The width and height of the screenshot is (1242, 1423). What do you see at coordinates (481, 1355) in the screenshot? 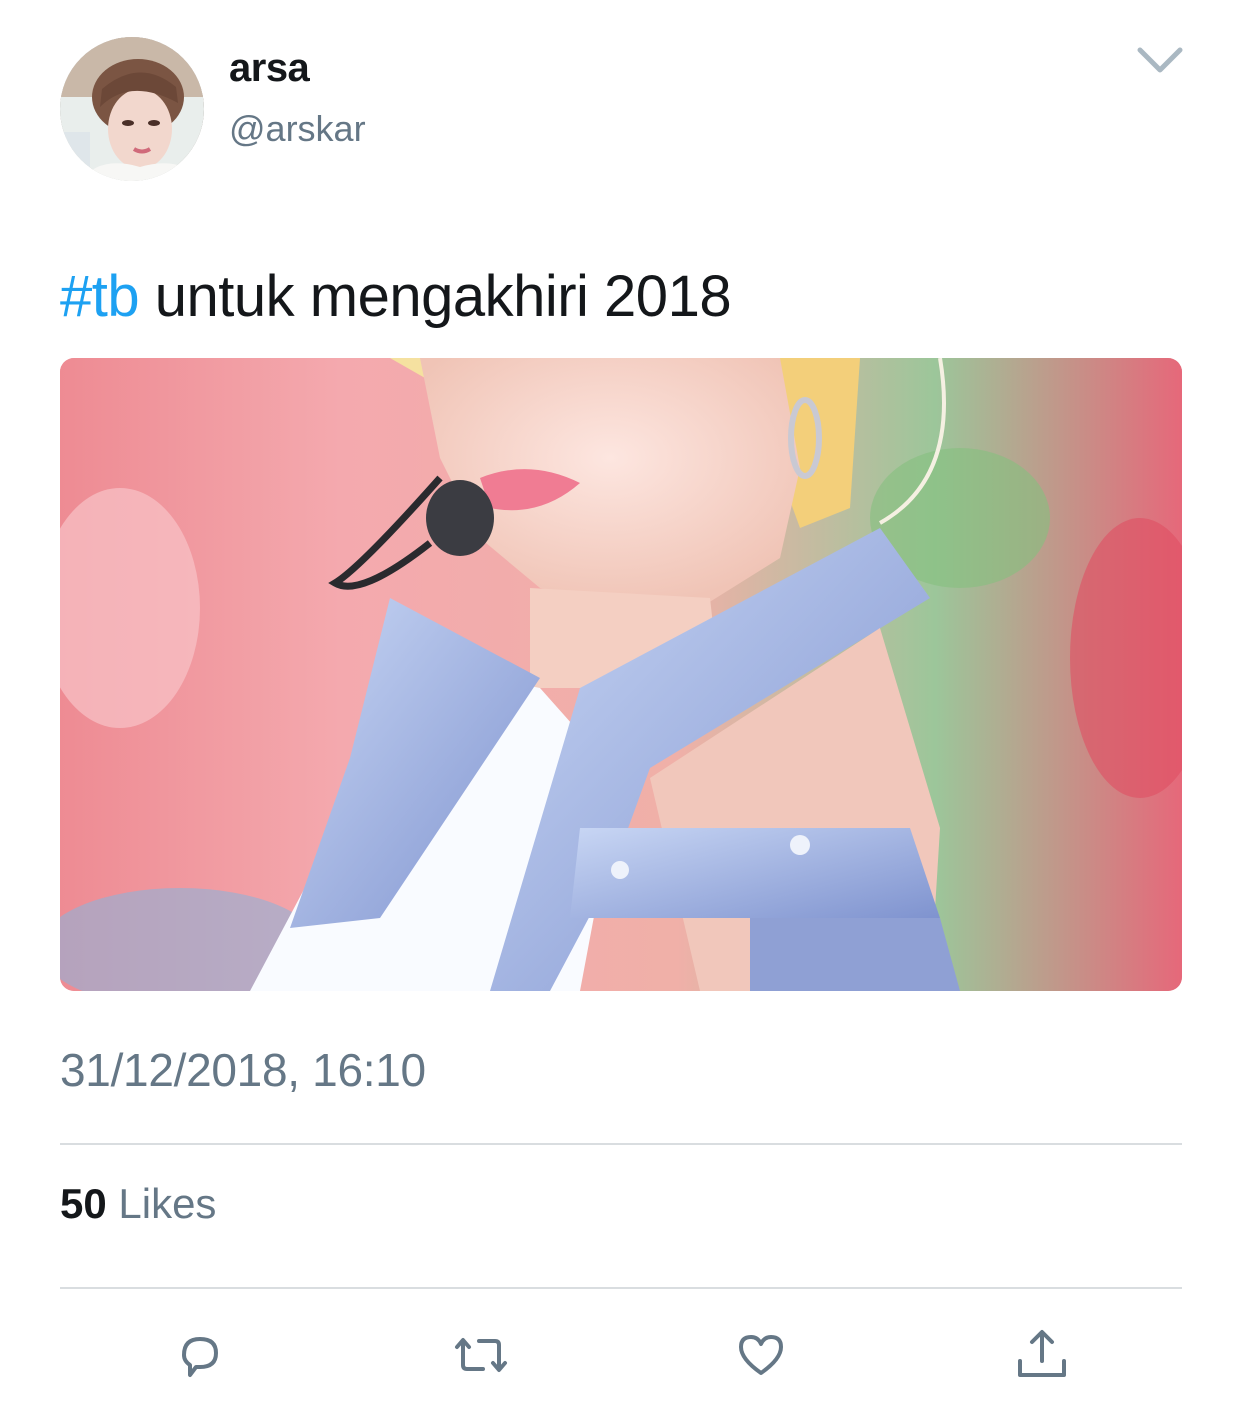
I see `retweet-icon` at bounding box center [481, 1355].